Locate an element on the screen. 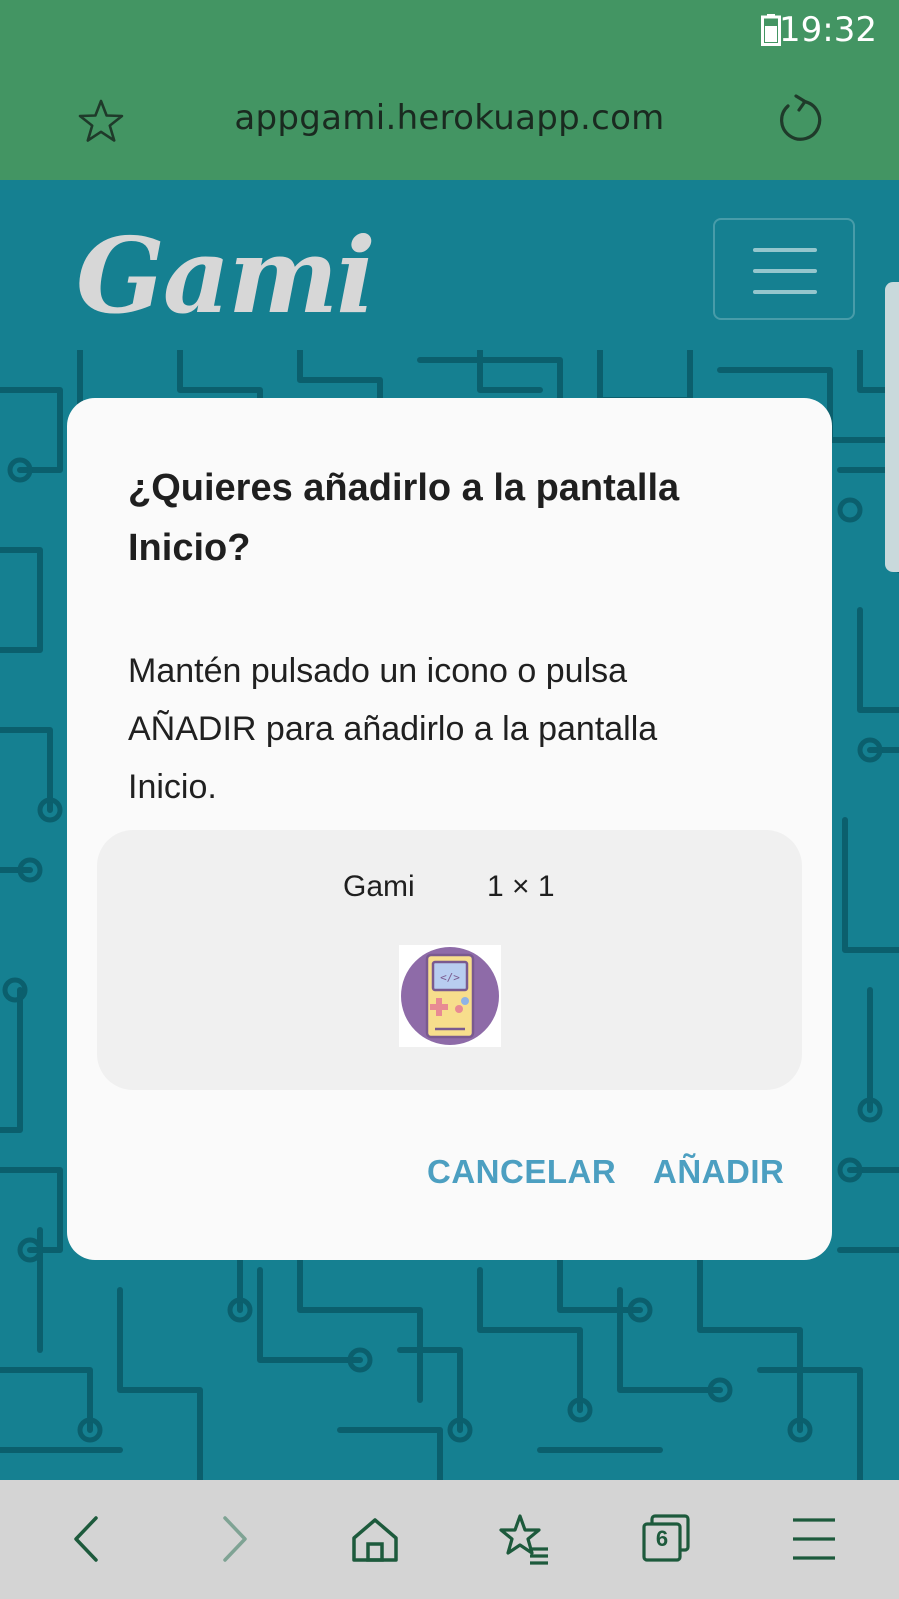 The image size is (899, 1599). battery-icon is located at coordinates (771, 30).